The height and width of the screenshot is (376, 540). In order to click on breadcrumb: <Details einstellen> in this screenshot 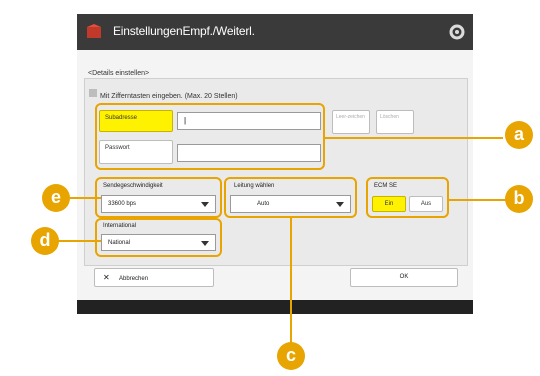, I will do `click(119, 73)`.